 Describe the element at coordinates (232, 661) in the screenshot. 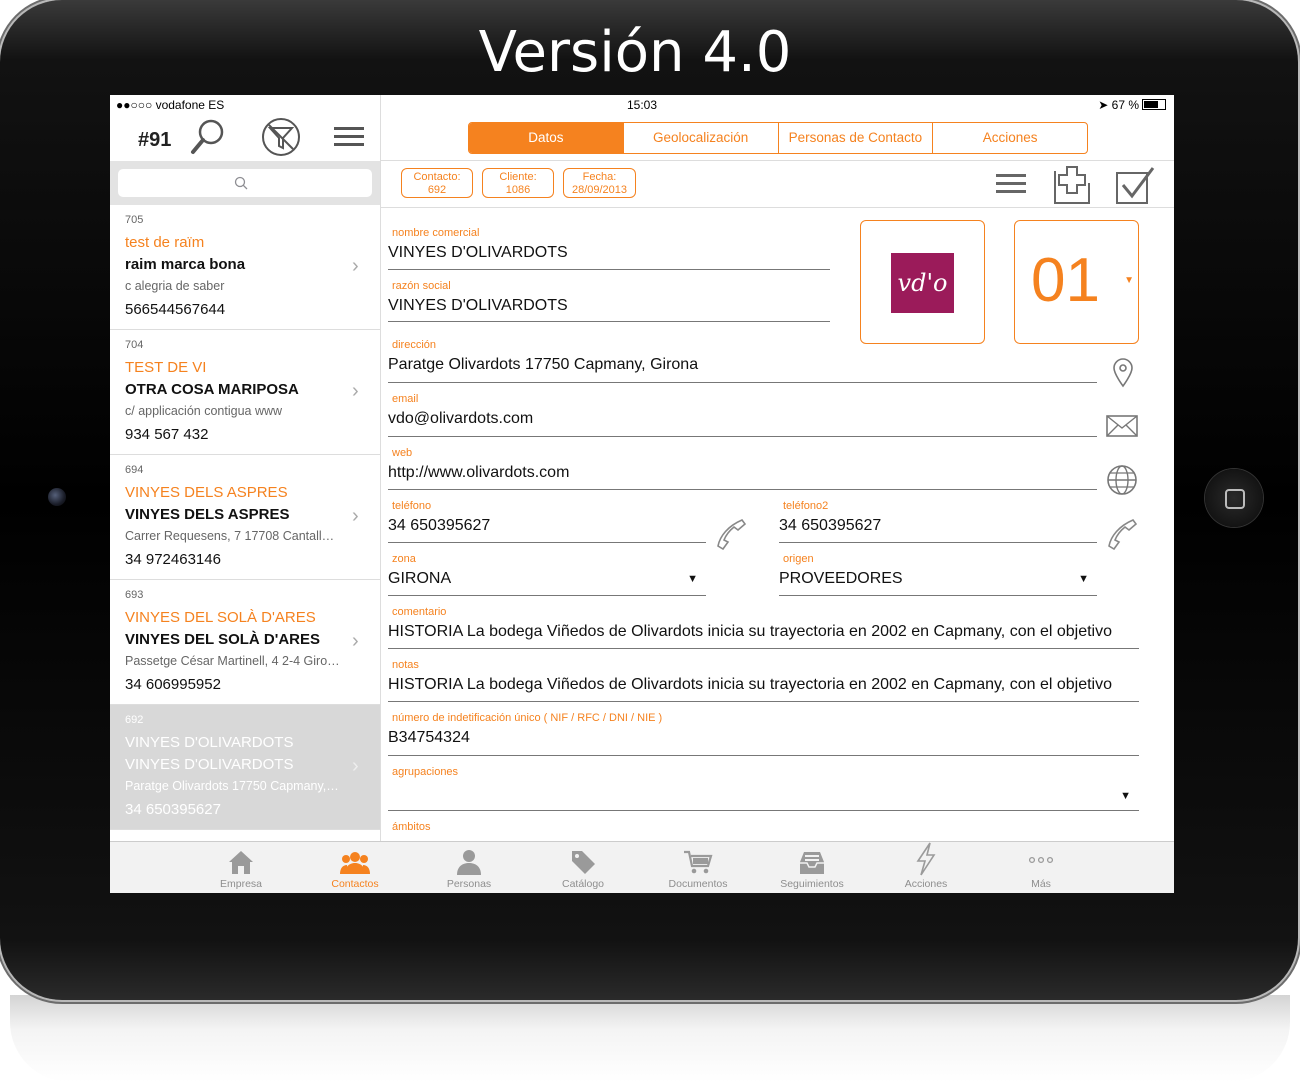

I see `contact-address: Passetge César Martinell, 4 2-4 Girona` at that location.